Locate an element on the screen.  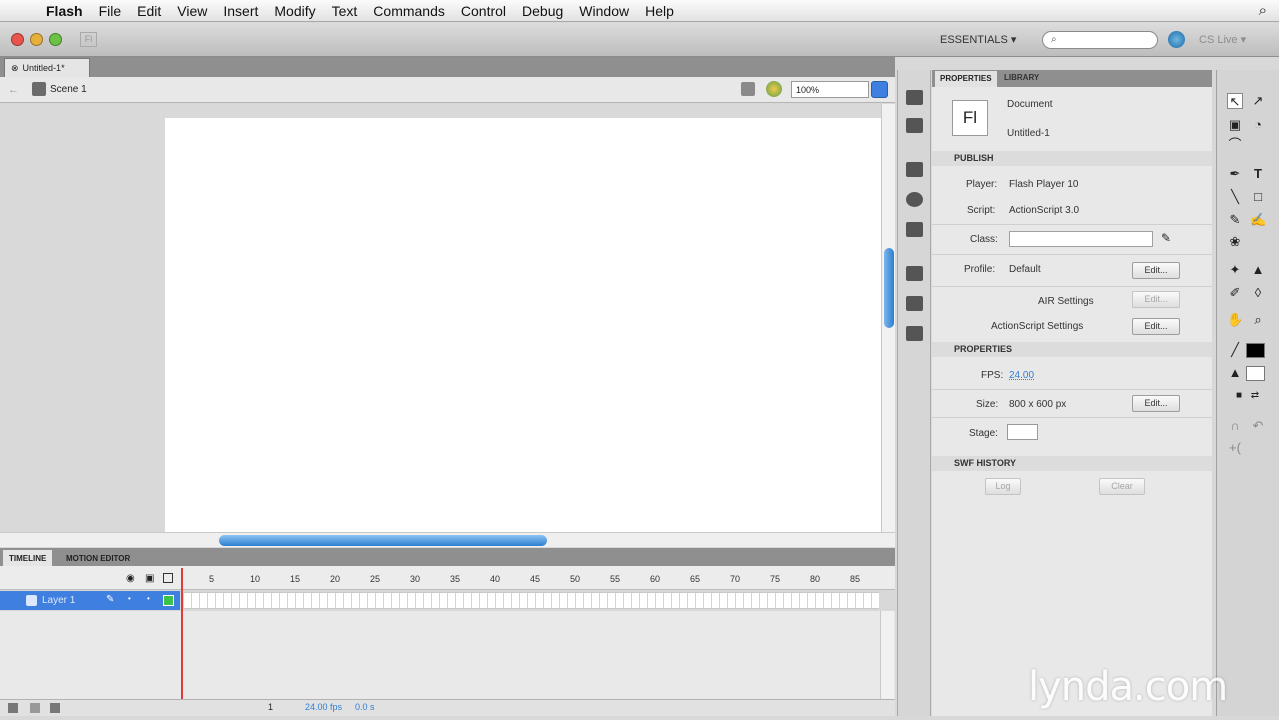
menu-commands: Commands is located at coordinates (409, 11).